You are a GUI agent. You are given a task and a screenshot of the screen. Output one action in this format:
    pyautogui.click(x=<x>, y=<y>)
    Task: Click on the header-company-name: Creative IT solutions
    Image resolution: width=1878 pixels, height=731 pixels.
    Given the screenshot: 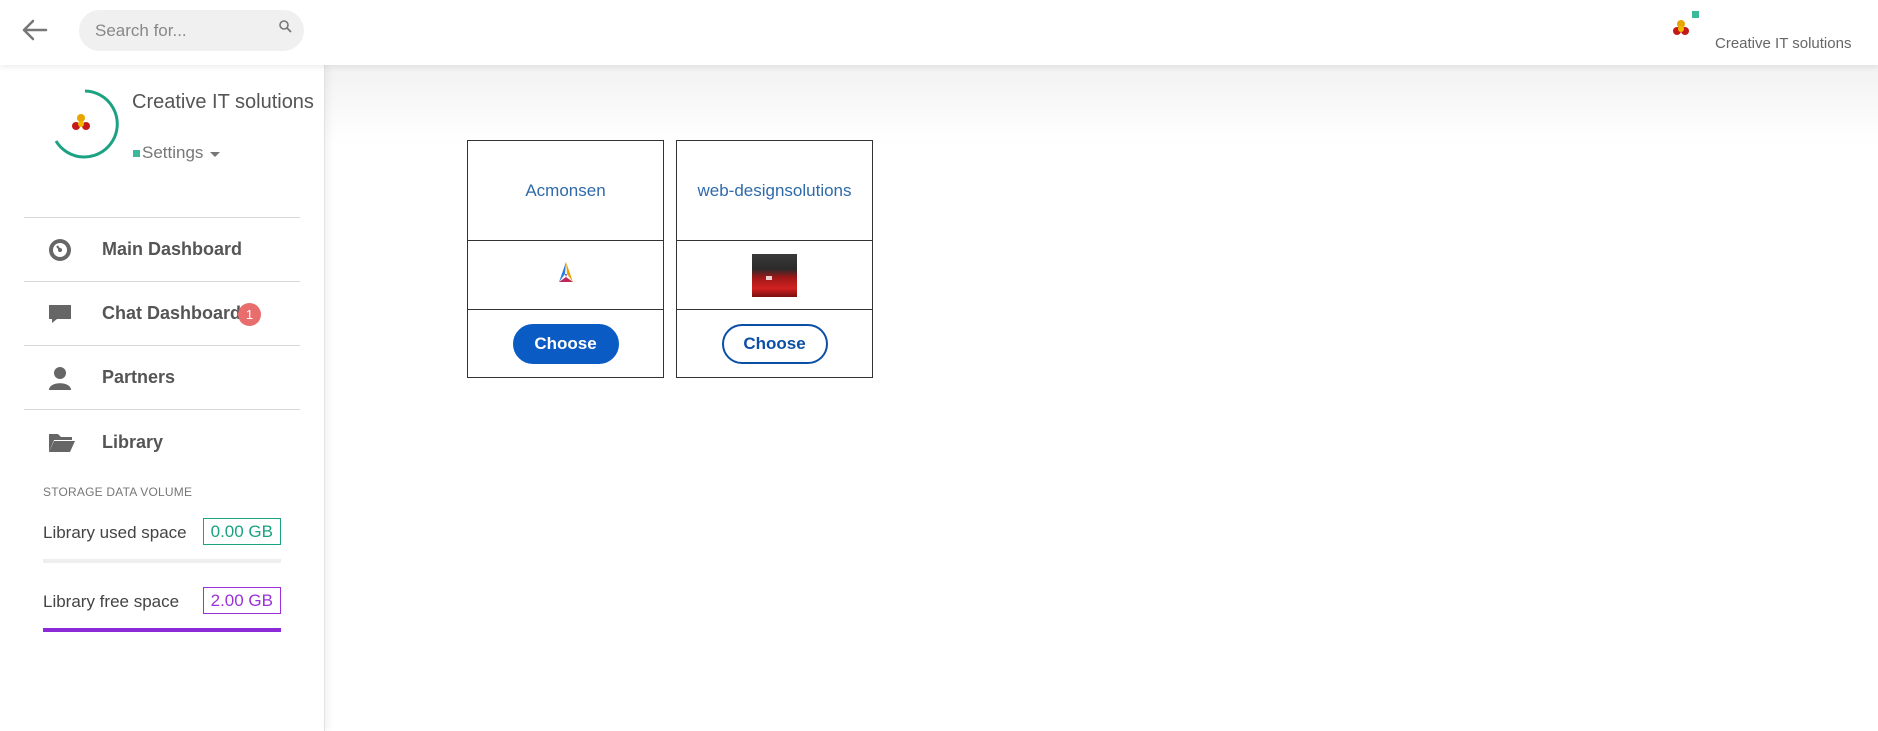 What is the action you would take?
    pyautogui.click(x=1783, y=43)
    